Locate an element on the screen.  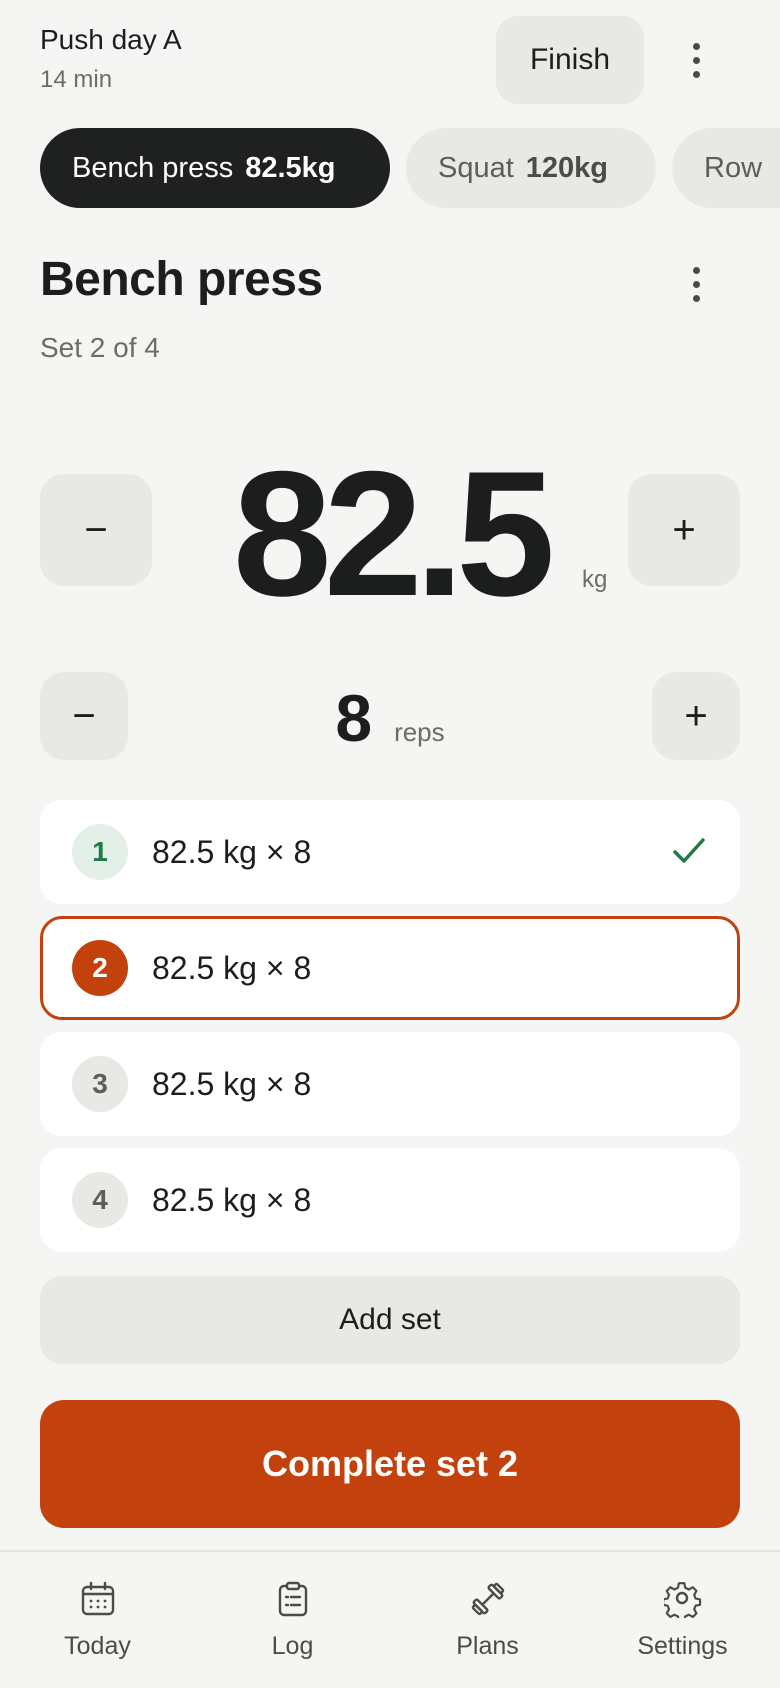
chip-name: Row is located at coordinates (733, 167).